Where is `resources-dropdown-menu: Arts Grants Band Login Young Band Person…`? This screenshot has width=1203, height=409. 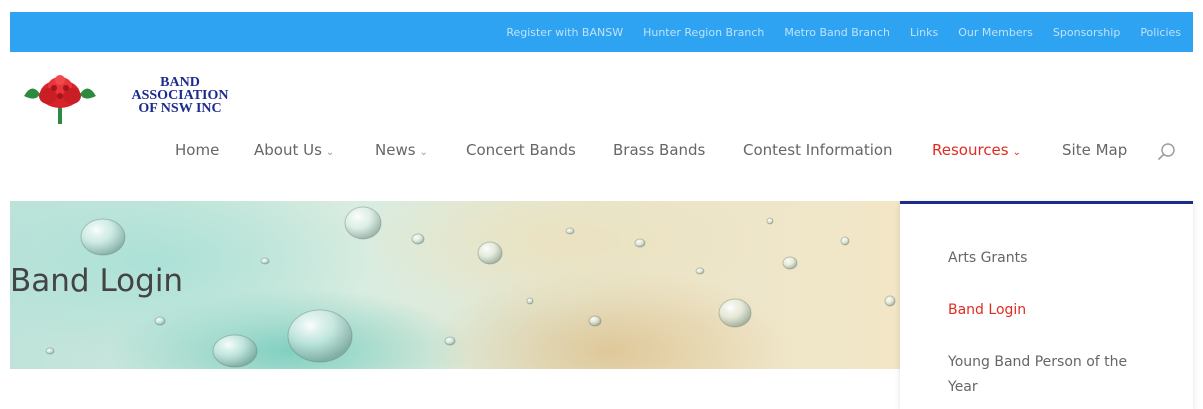 resources-dropdown-menu: Arts Grants Band Login Young Band Person… is located at coordinates (1046, 305).